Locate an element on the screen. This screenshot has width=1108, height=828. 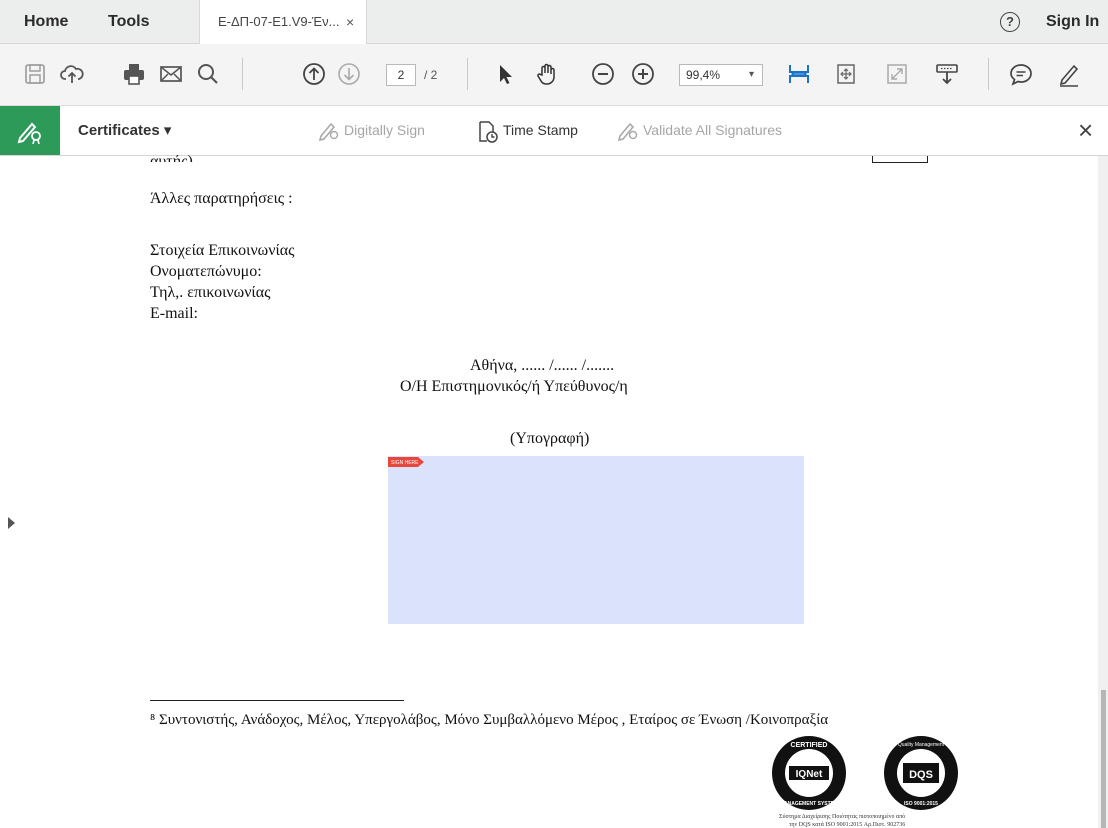
highlight-pen-icon is located at coordinates (1069, 74).